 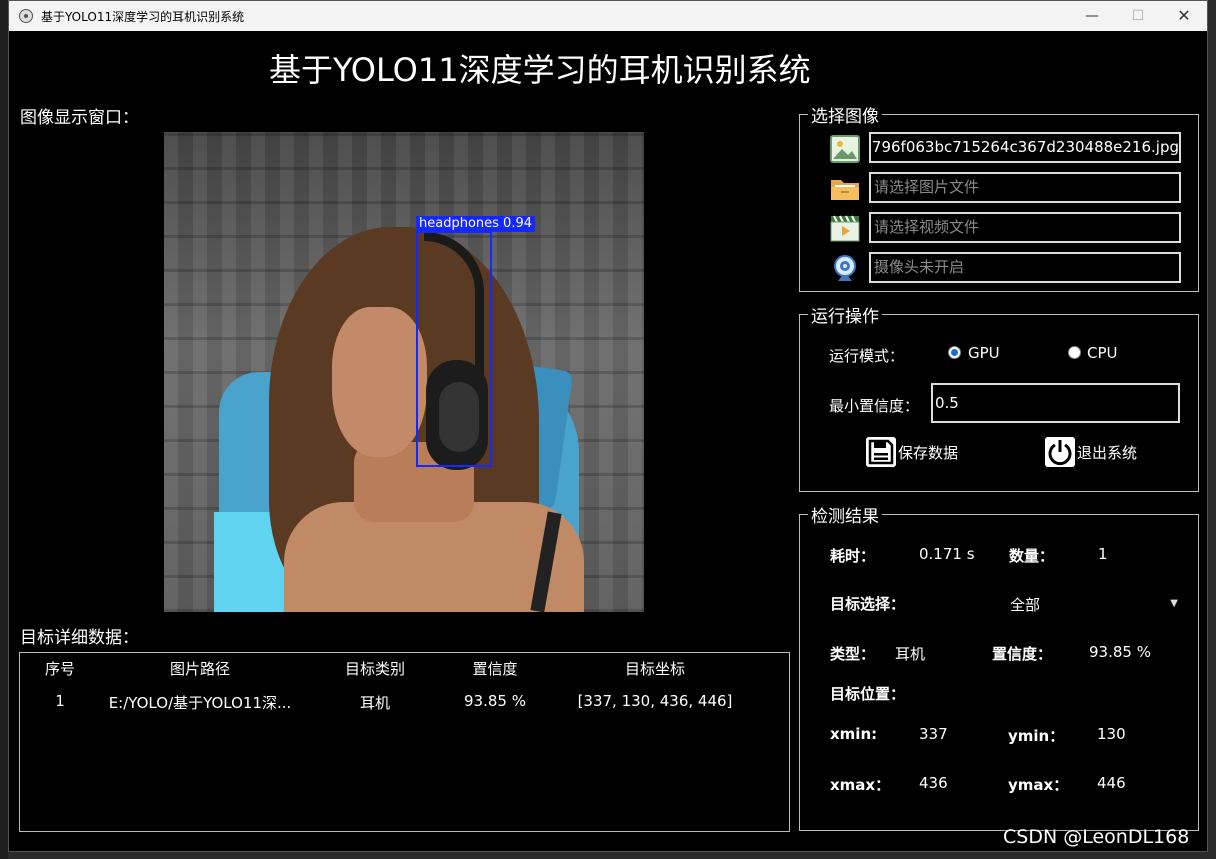 I want to click on exit-system-button: 退出系统, so click(x=1091, y=452).